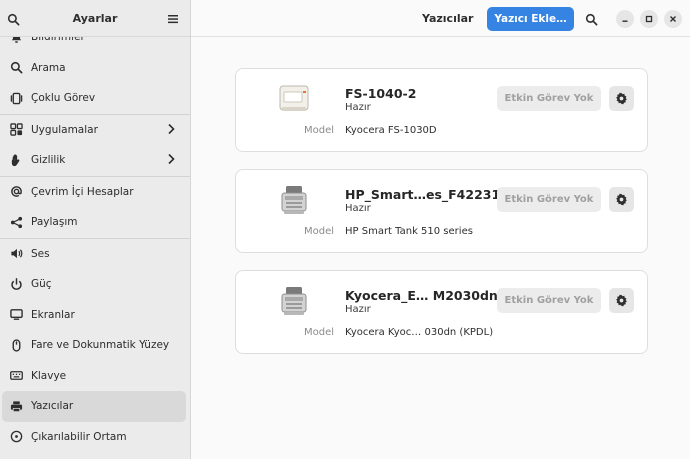  What do you see at coordinates (79, 436) in the screenshot?
I see `sidebar-item-label: Çıkarılabilir Ortam` at bounding box center [79, 436].